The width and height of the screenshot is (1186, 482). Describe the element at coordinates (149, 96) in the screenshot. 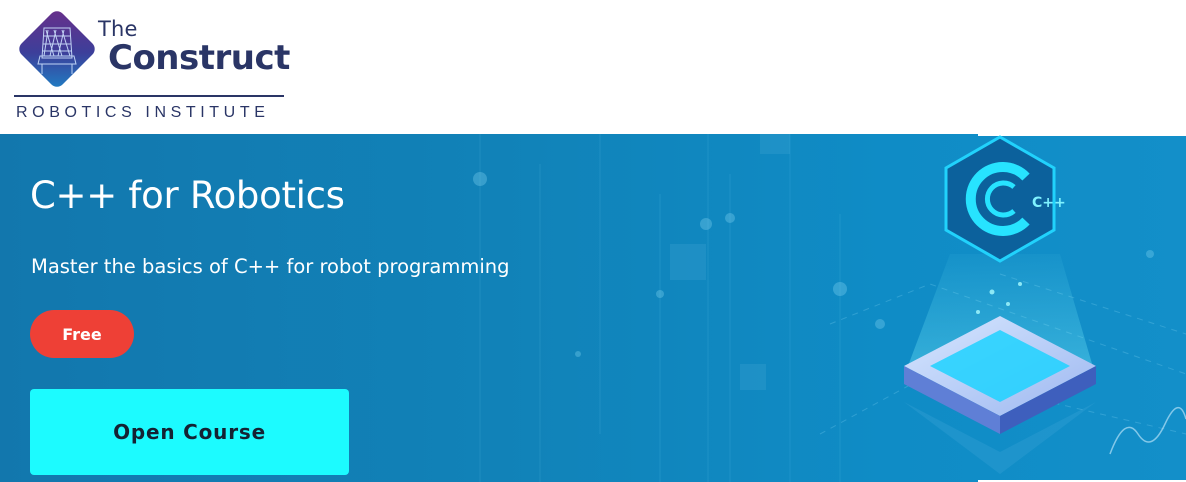

I see `brand-divider` at that location.